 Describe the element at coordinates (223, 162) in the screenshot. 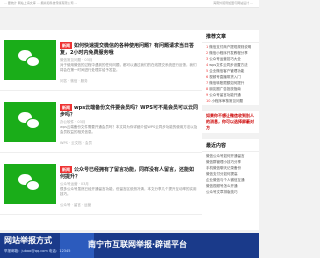

I see `latest-item-text: 微信群管理小技巧分享` at that location.